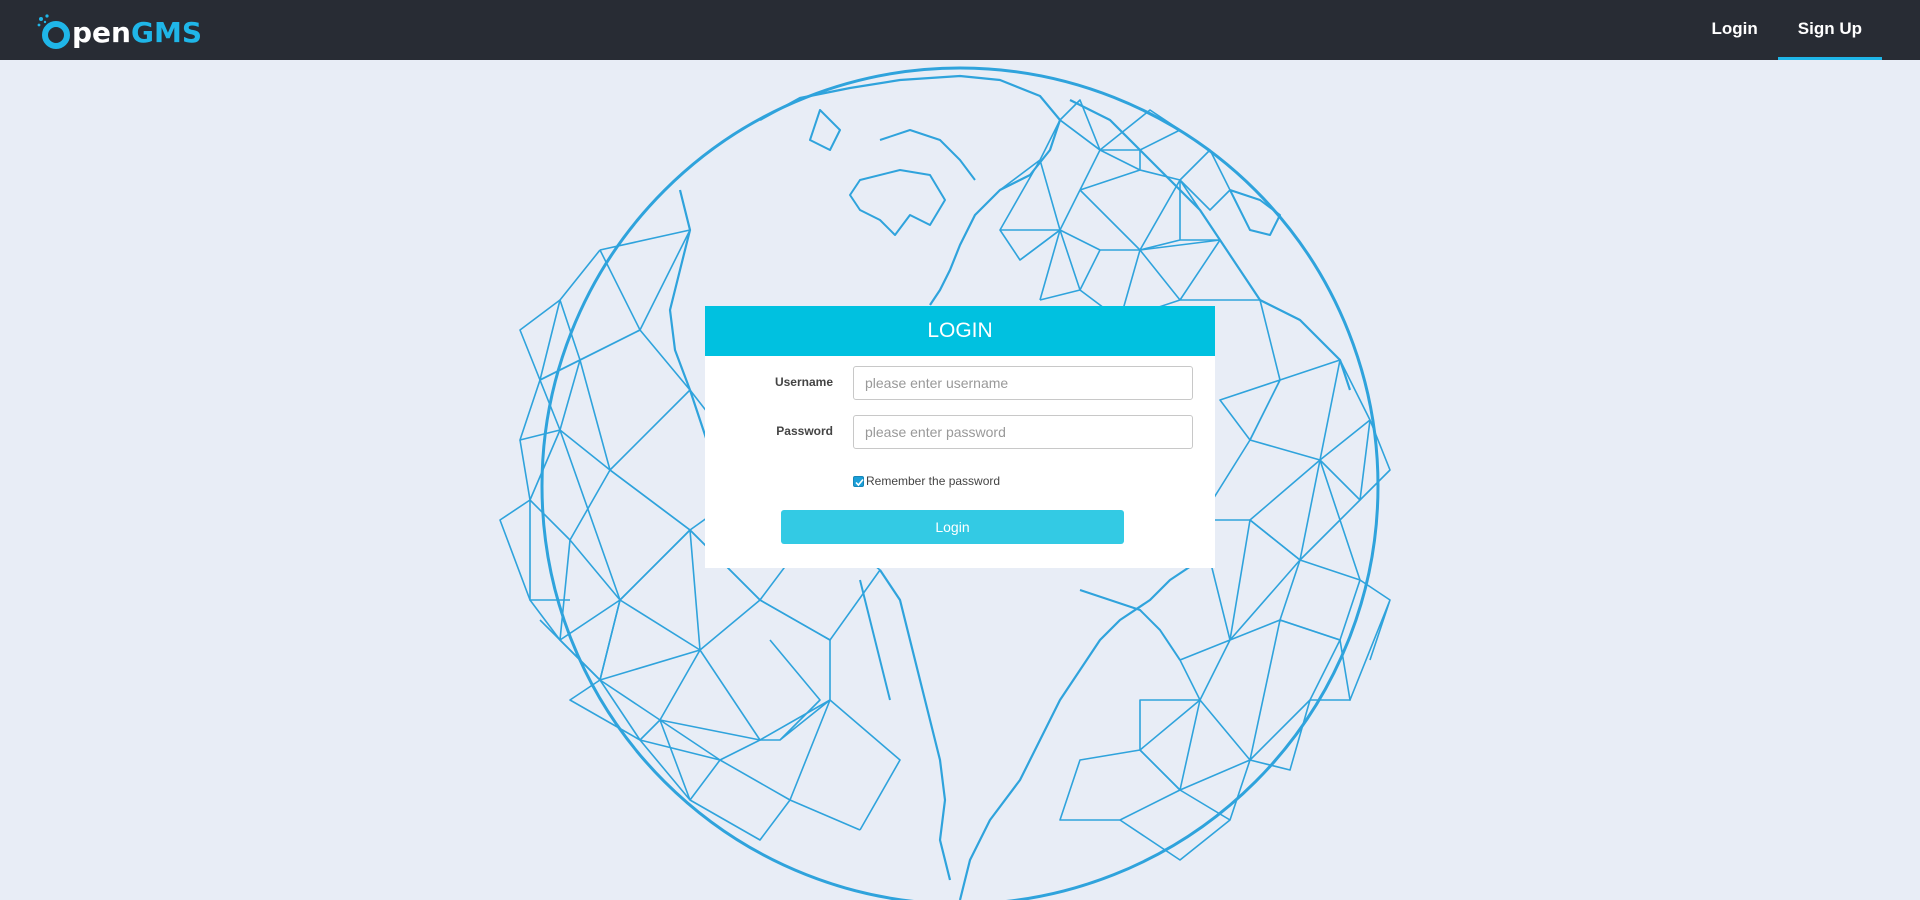 This screenshot has height=900, width=1920. What do you see at coordinates (952, 527) in the screenshot?
I see `login-submit-button: Login` at bounding box center [952, 527].